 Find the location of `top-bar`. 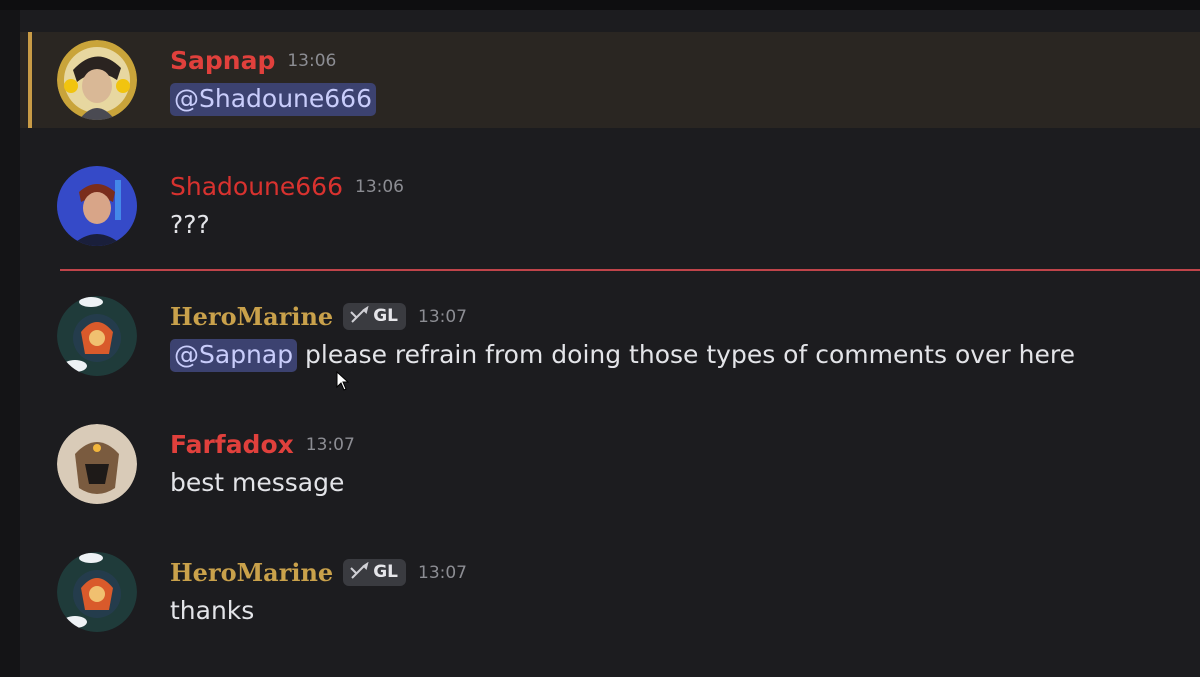

top-bar is located at coordinates (600, 5).